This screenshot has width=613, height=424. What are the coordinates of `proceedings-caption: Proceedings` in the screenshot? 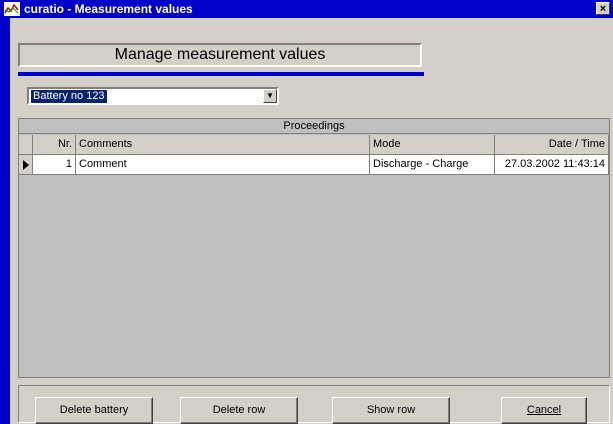 It's located at (314, 126).